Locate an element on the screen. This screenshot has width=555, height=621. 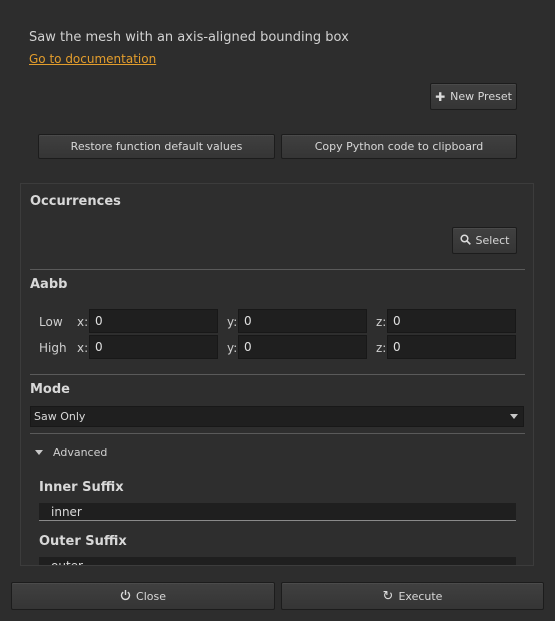
chevron-down-icon is located at coordinates (514, 416).